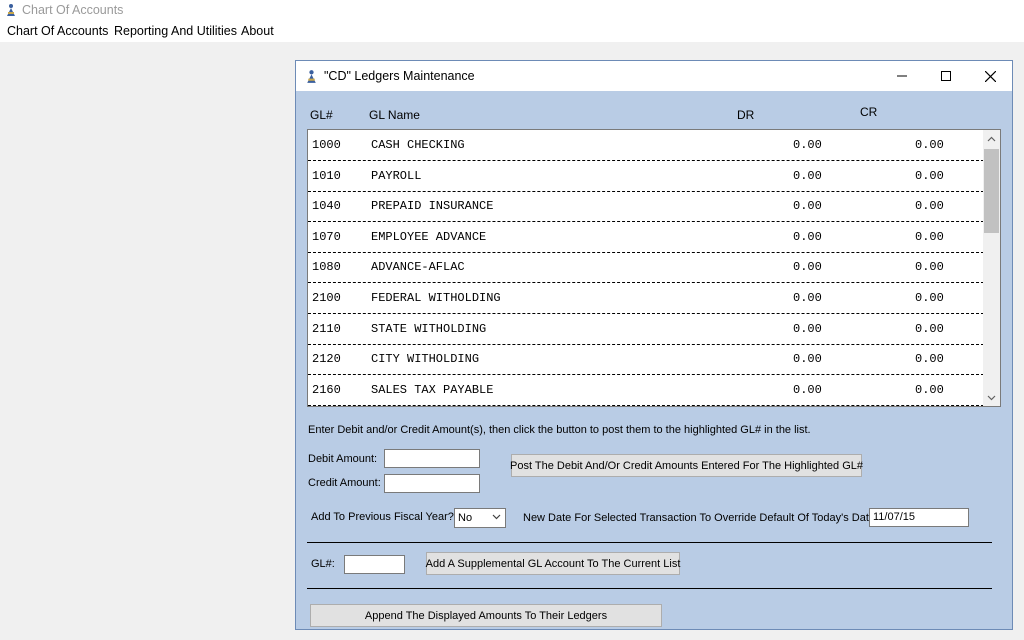 Image resolution: width=1024 pixels, height=640 pixels. I want to click on gl-name-cell: STATE WITHOLDING, so click(429, 328).